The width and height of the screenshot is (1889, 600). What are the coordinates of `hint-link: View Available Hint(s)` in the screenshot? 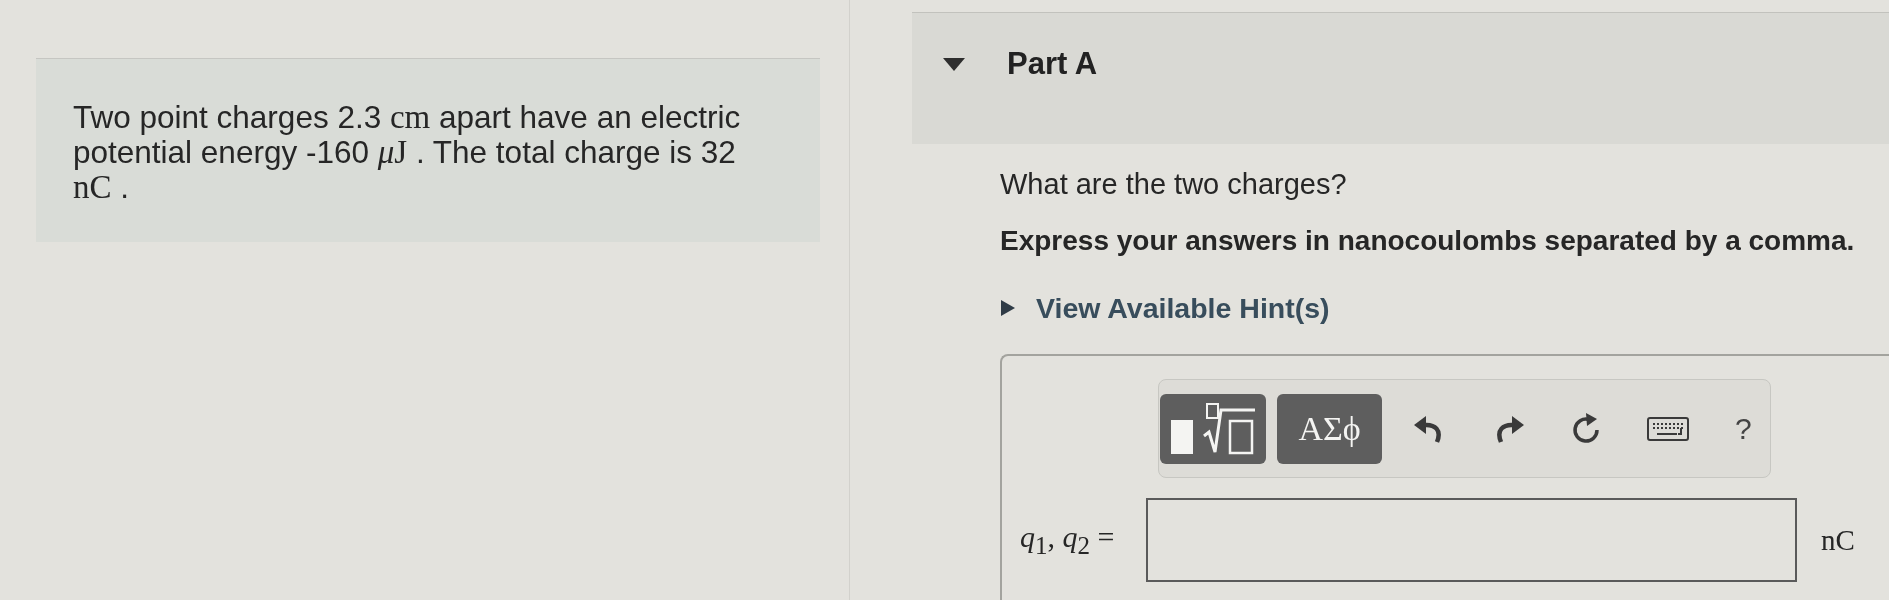 It's located at (1183, 308).